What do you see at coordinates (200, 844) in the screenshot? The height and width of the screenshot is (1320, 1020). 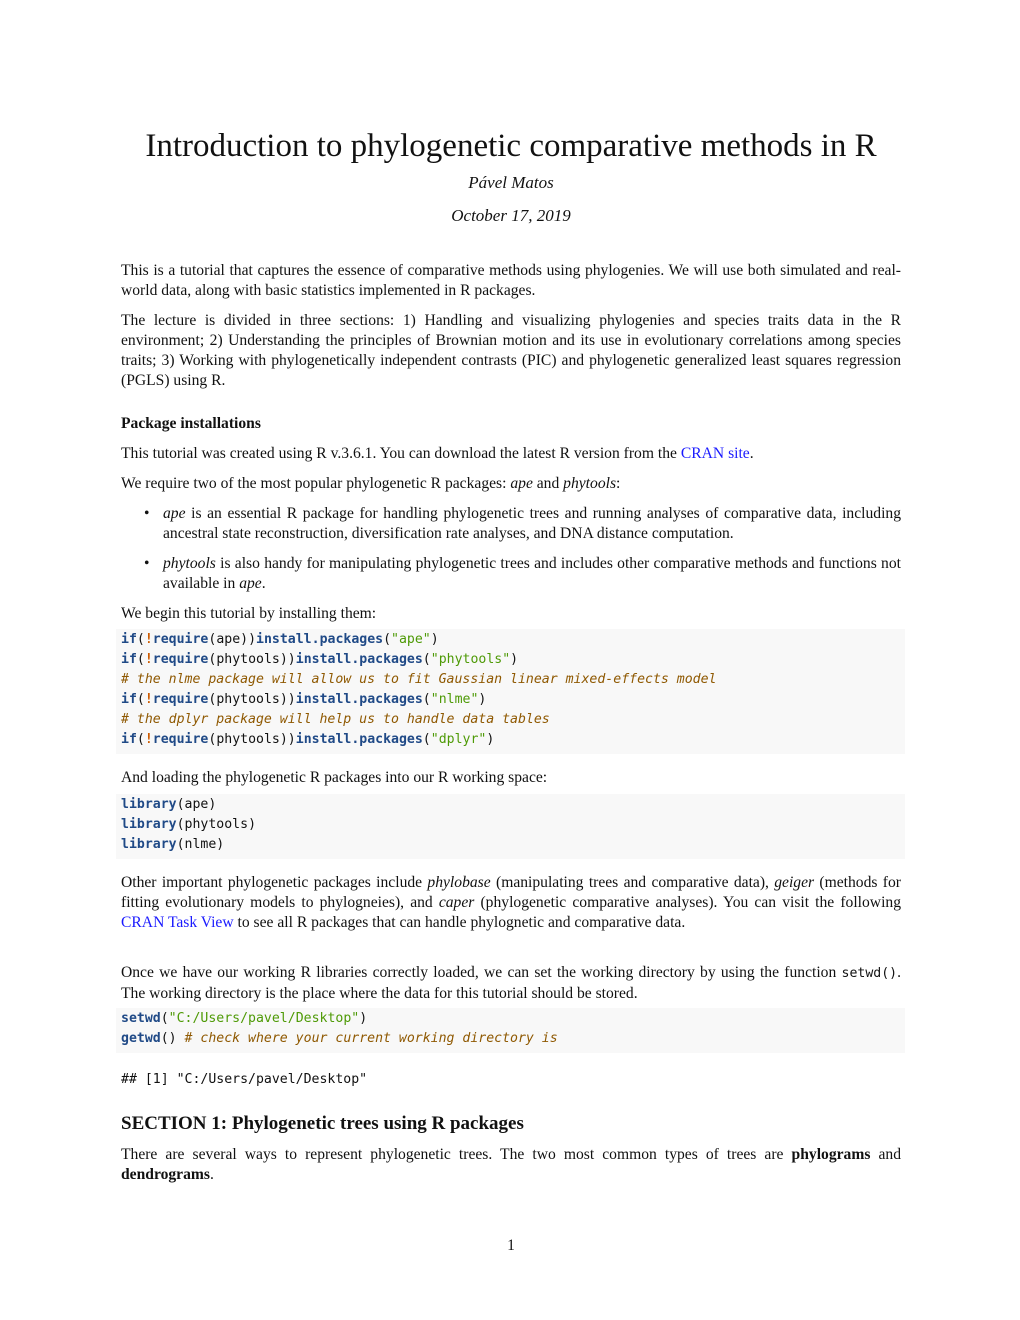 I see `code-argument: nlme` at bounding box center [200, 844].